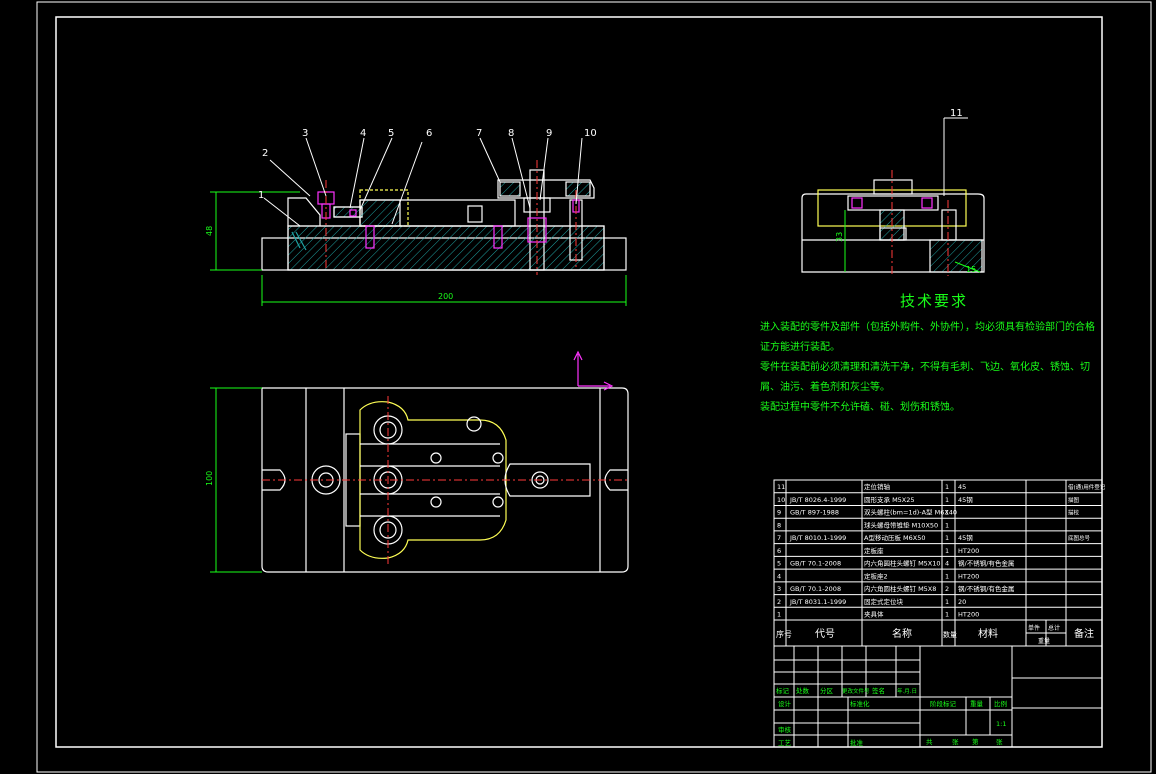  What do you see at coordinates (429, 133) in the screenshot?
I see `balloon-6: 6` at bounding box center [429, 133].